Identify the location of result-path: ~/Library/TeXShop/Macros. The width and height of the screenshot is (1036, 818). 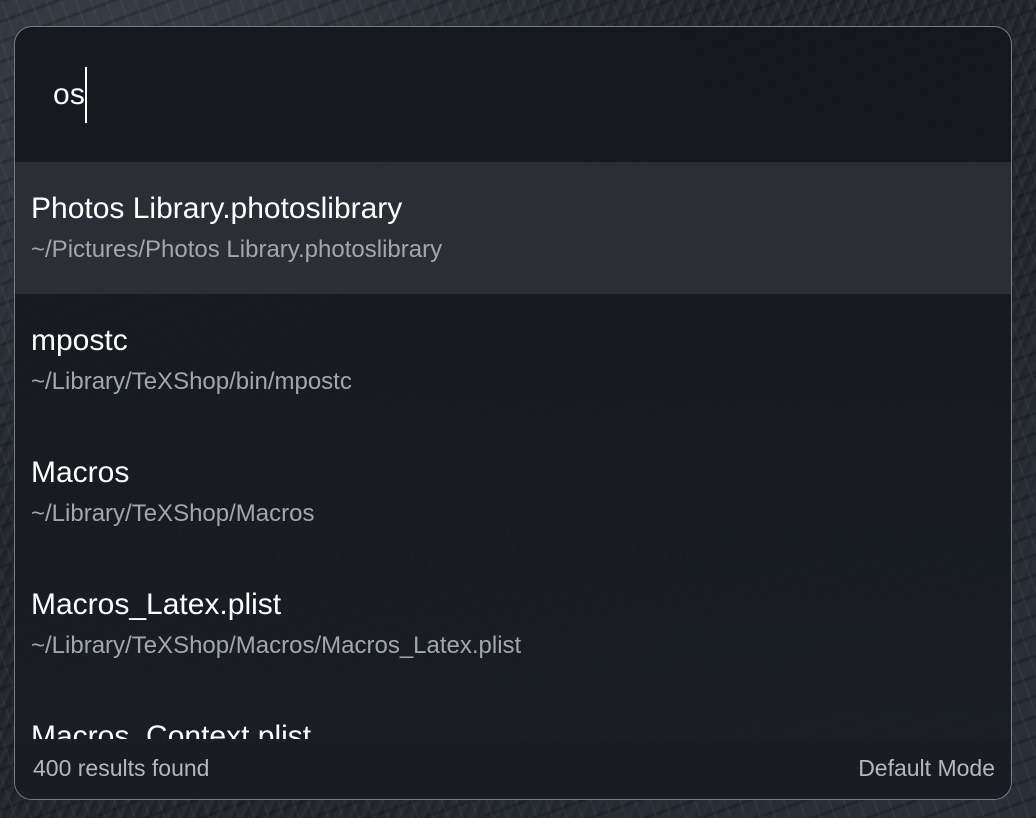
(173, 513).